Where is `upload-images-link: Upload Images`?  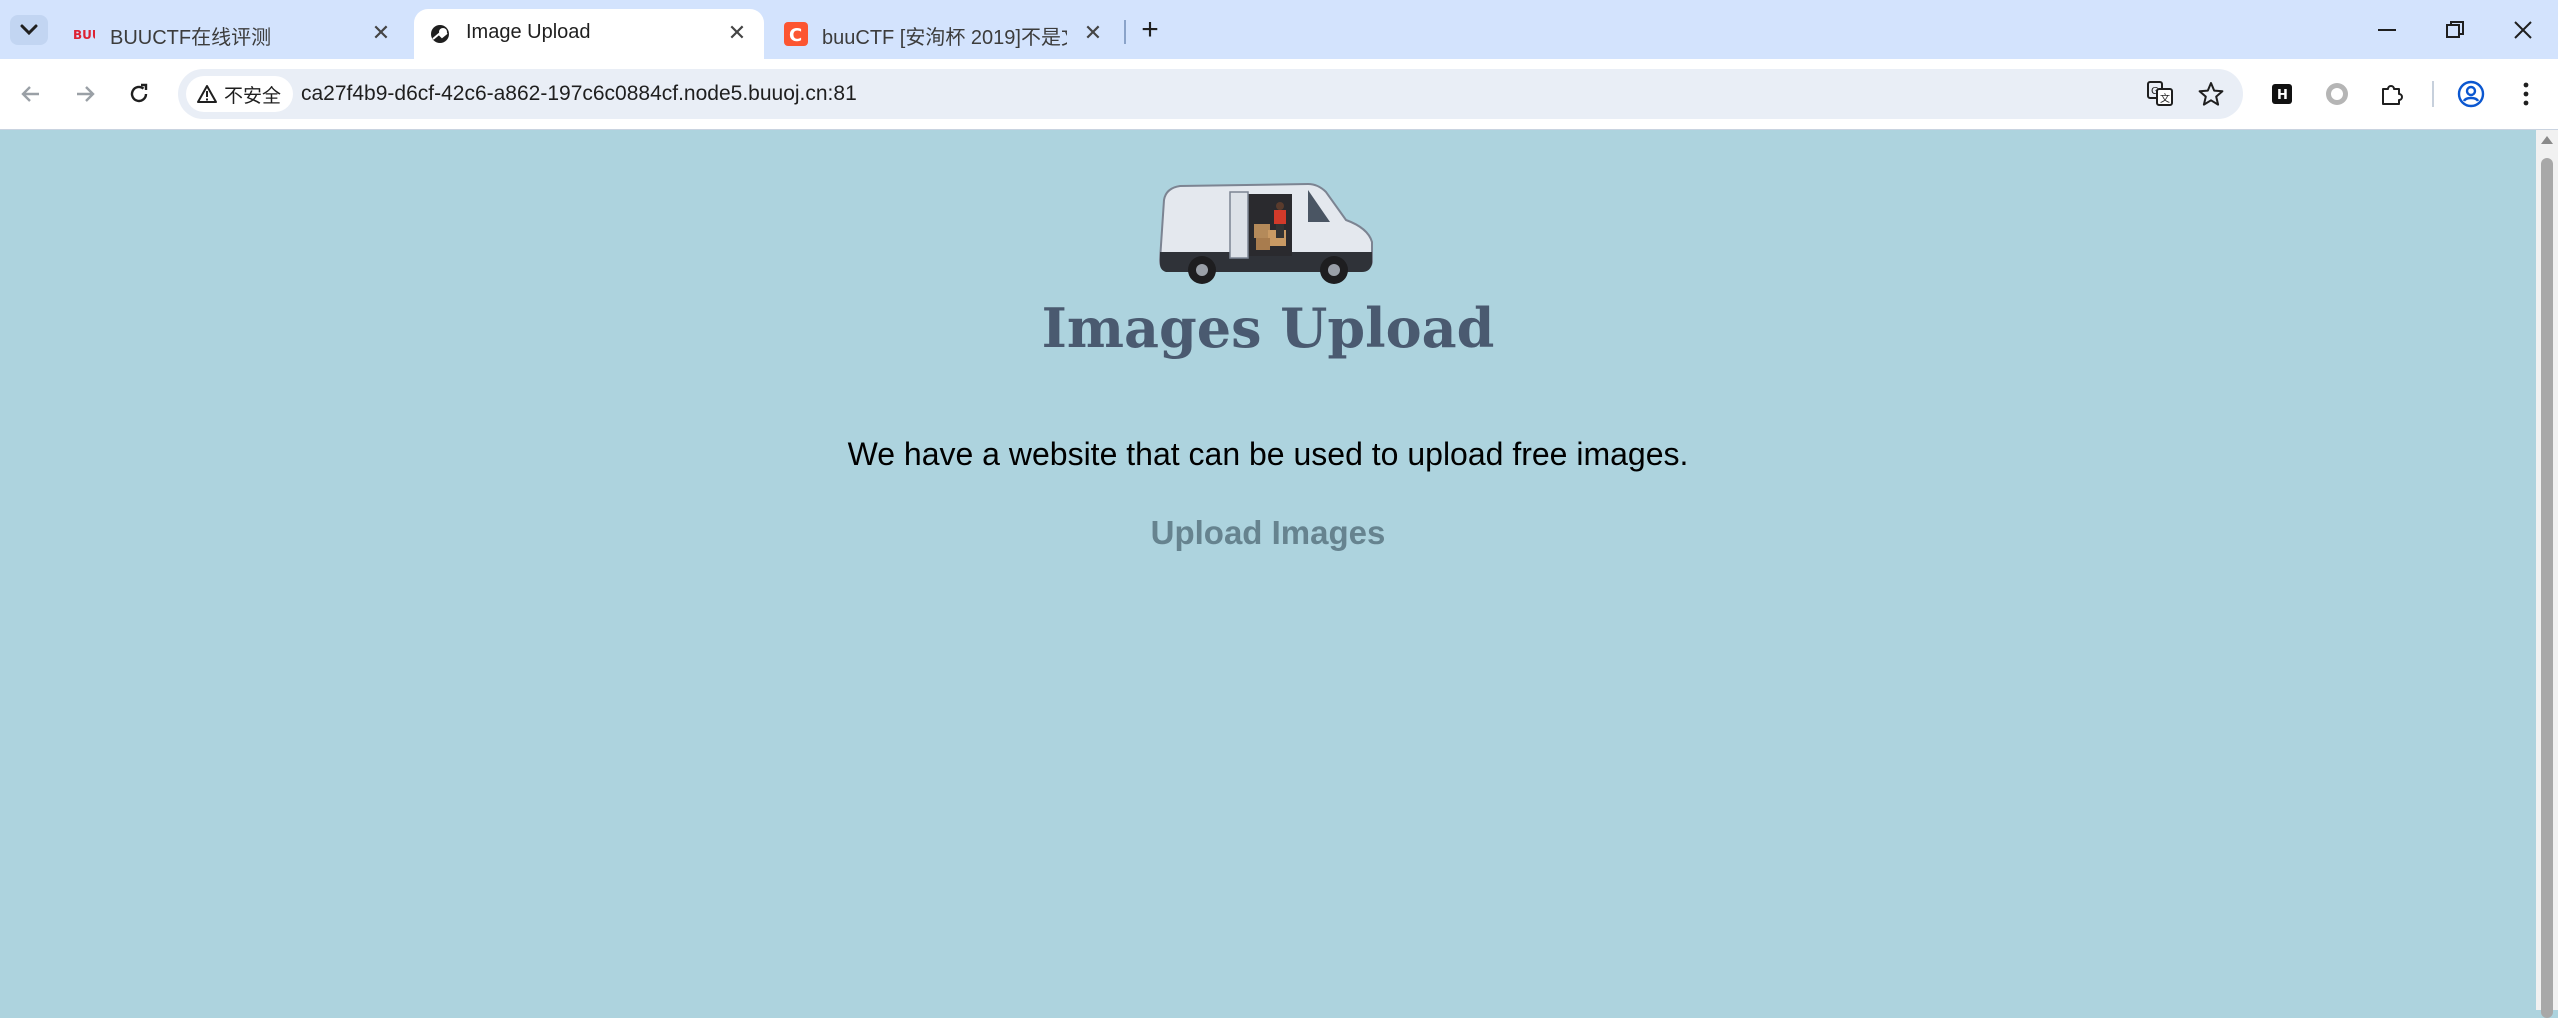 upload-images-link: Upload Images is located at coordinates (1268, 533).